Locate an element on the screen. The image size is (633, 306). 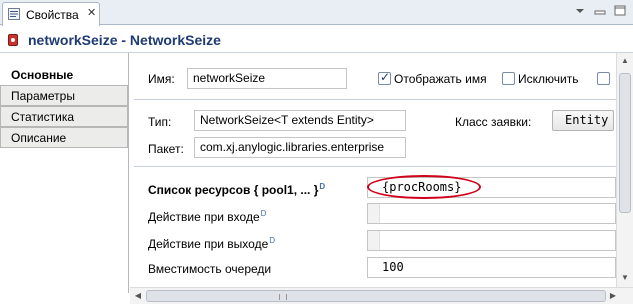
page-title: networkSeize - NetworkSeize is located at coordinates (124, 40).